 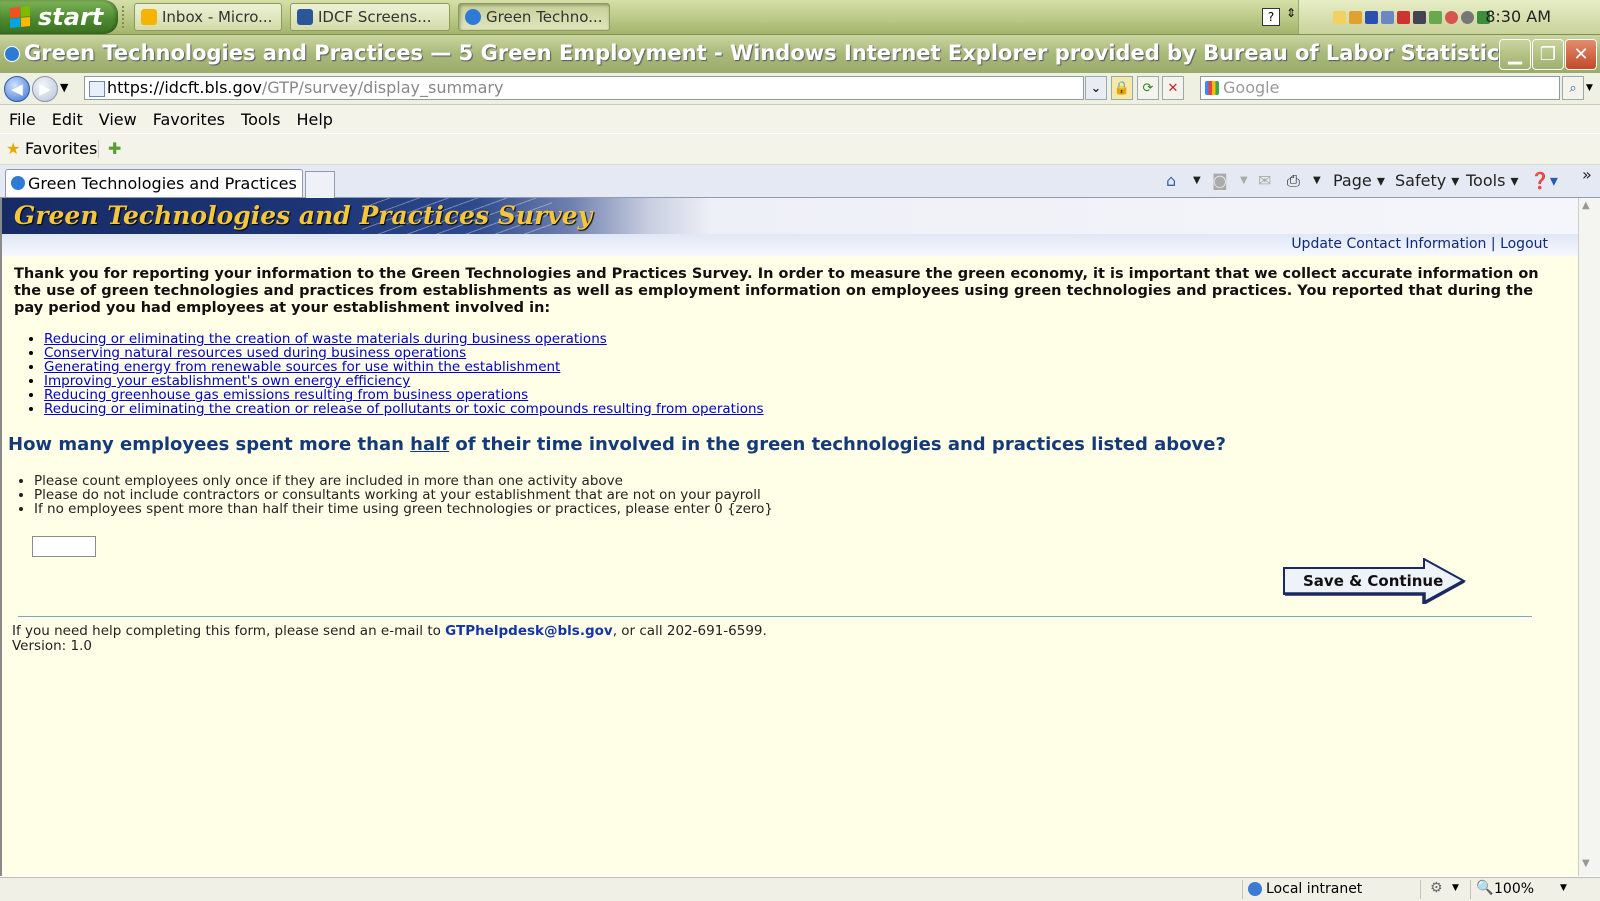 I want to click on restore-button: ❐, so click(x=1548, y=54).